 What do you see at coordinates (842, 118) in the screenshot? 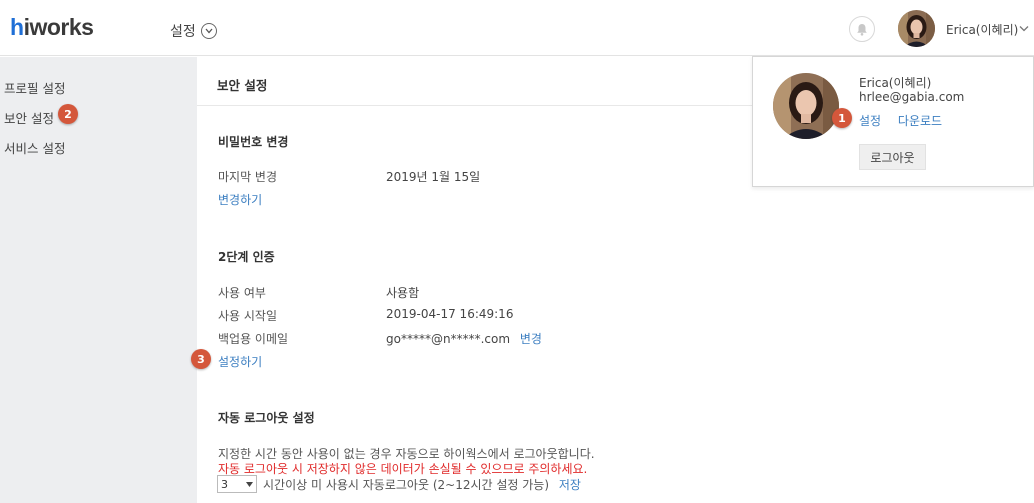
I see `step-badge-1: 1` at bounding box center [842, 118].